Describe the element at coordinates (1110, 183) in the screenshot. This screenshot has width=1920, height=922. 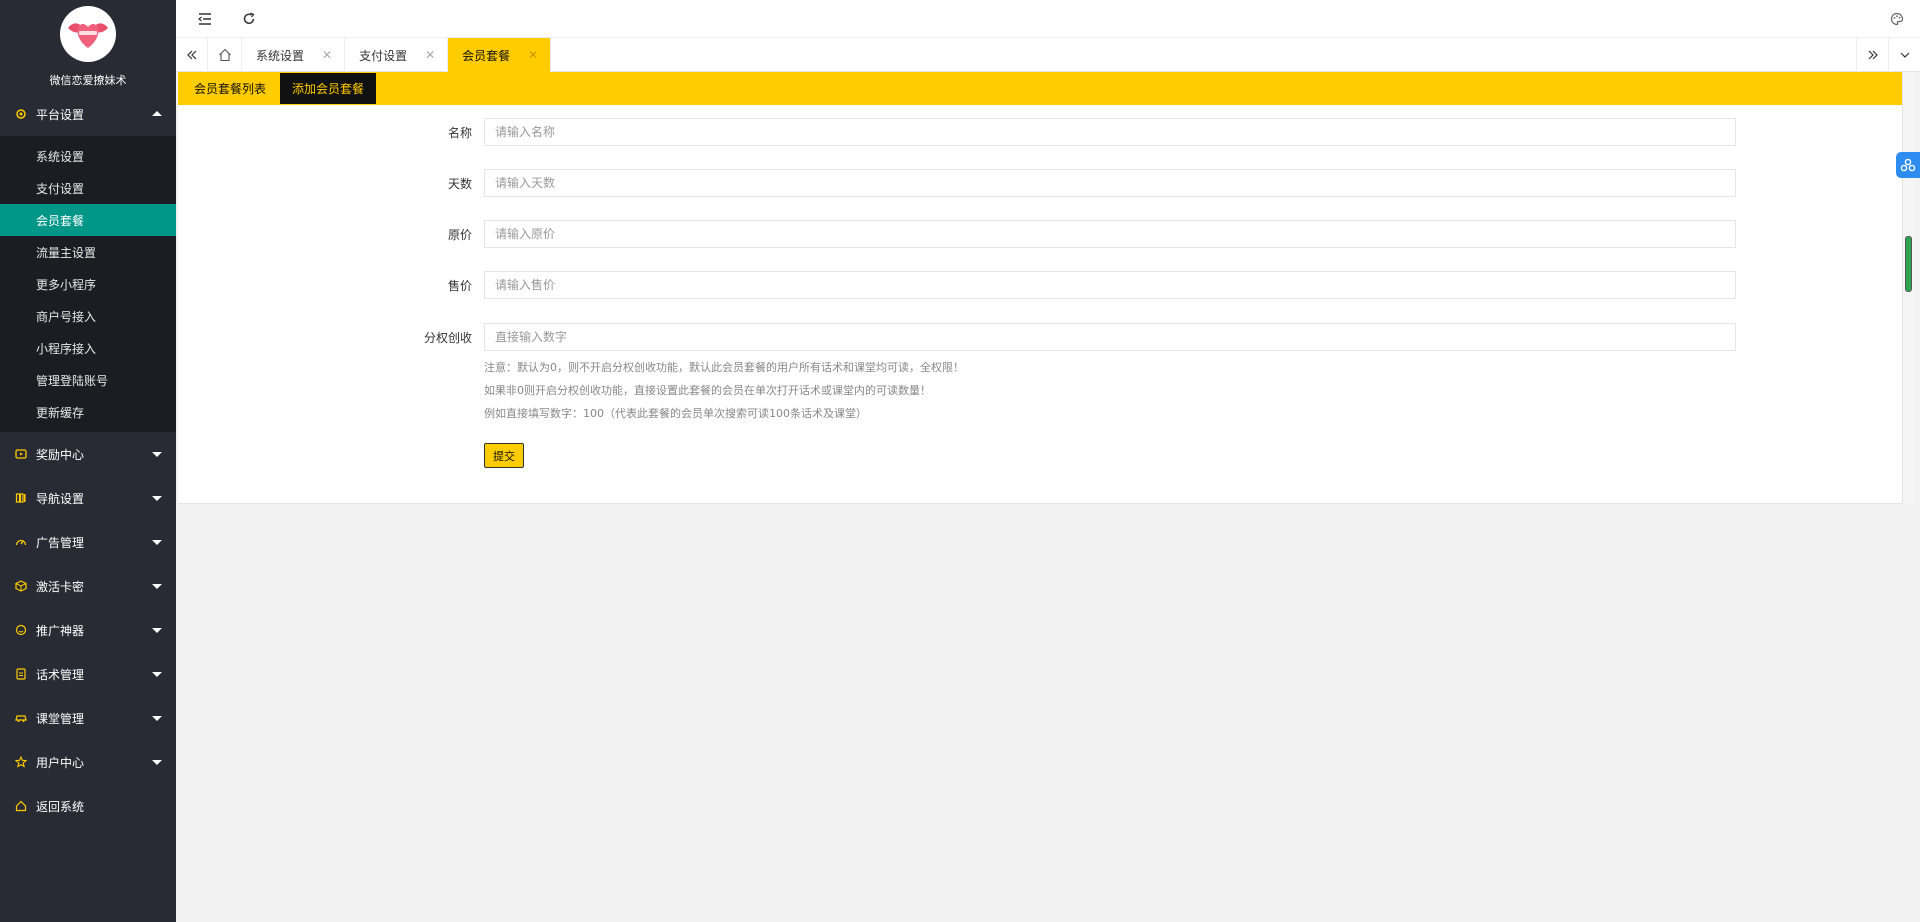
I see `days-input` at that location.